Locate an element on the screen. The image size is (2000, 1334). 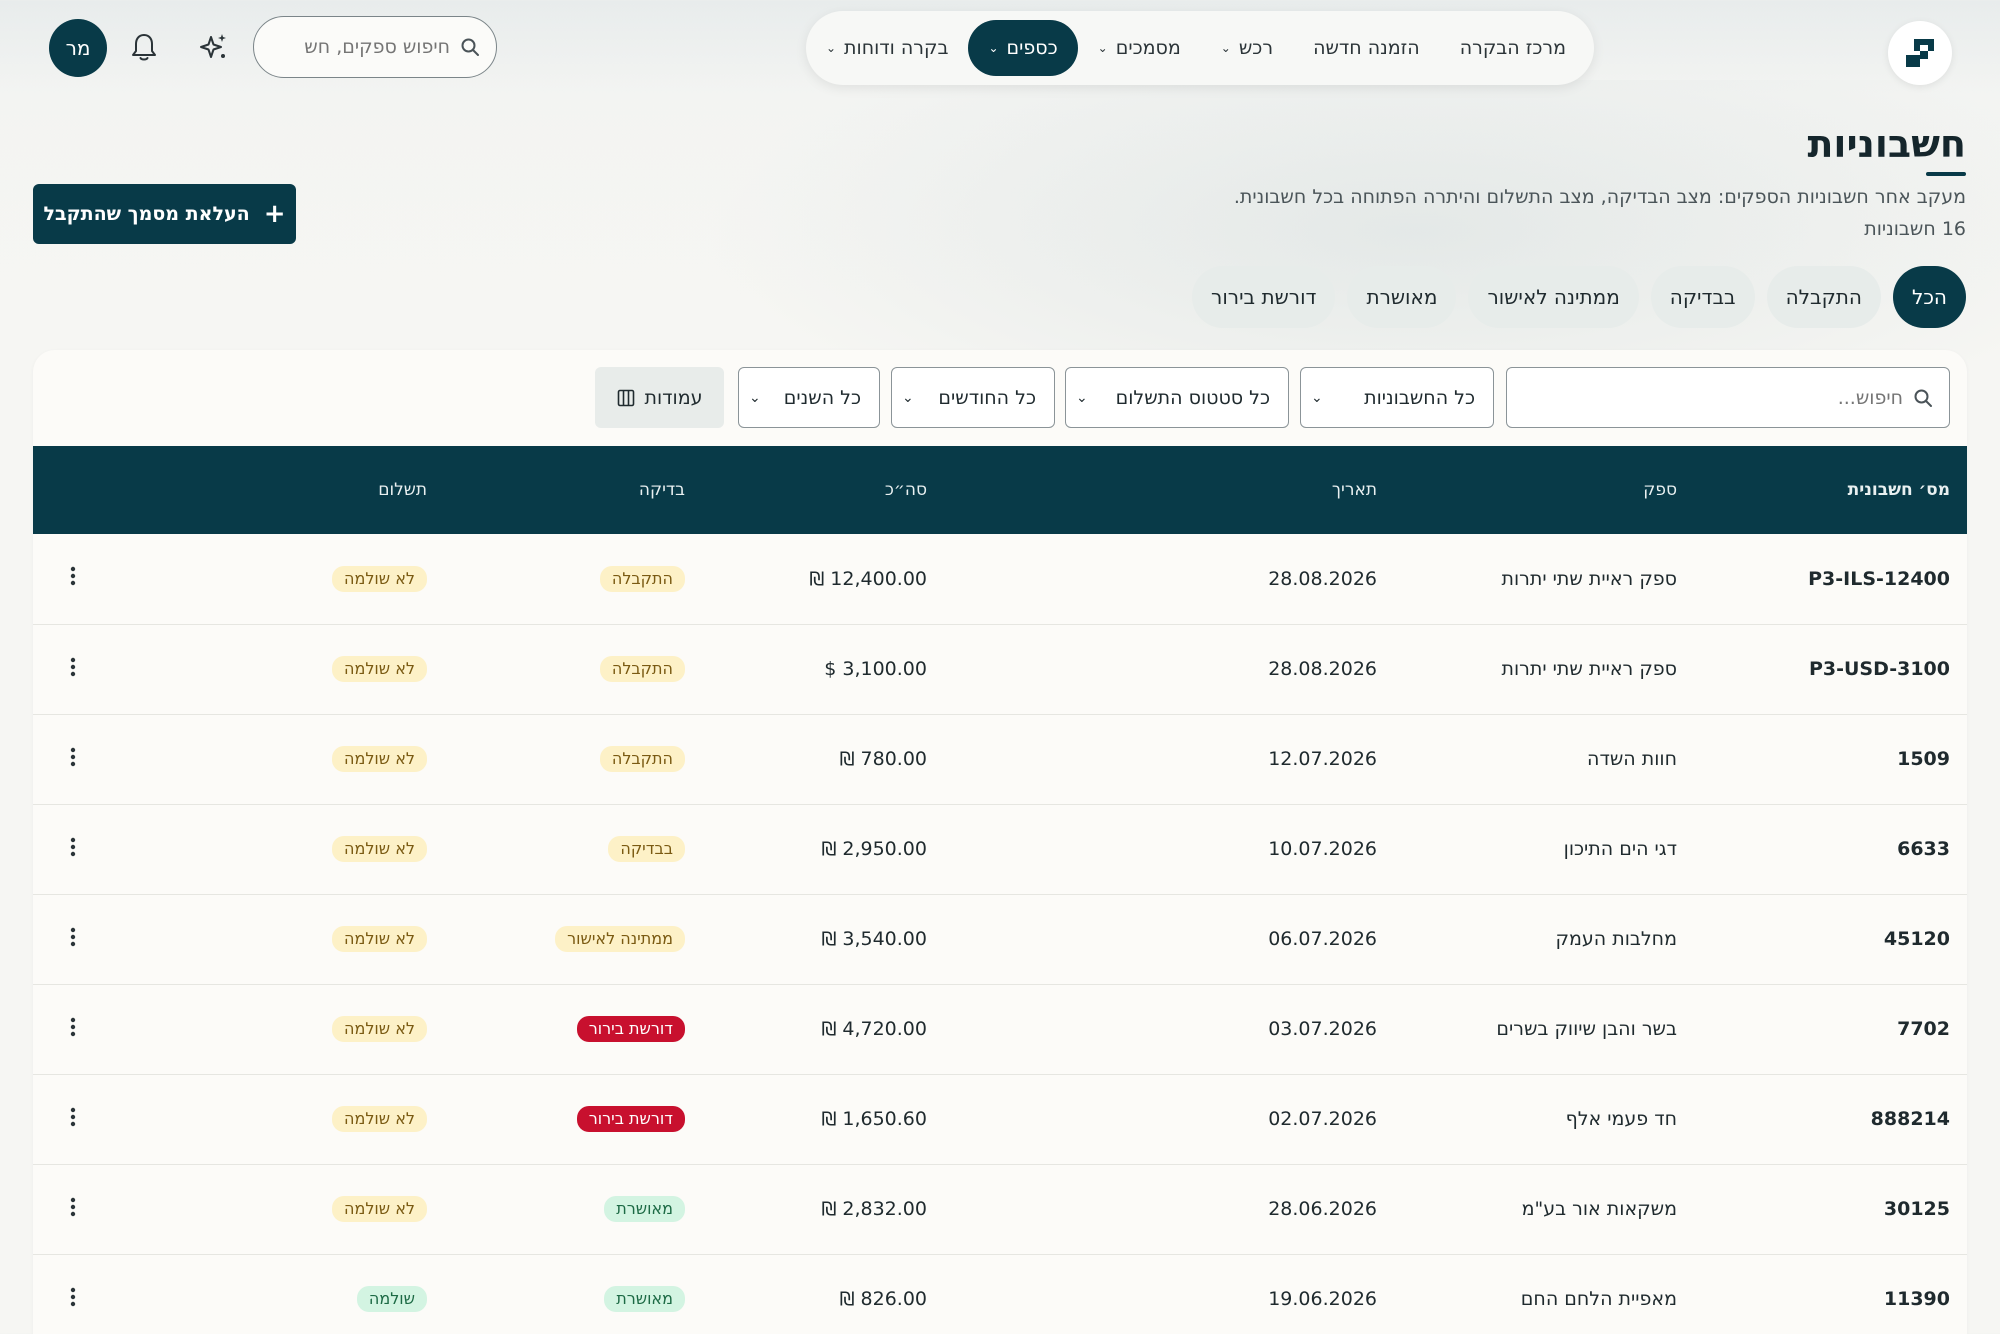
tab-in-review: בבדיקה is located at coordinates (1702, 297).